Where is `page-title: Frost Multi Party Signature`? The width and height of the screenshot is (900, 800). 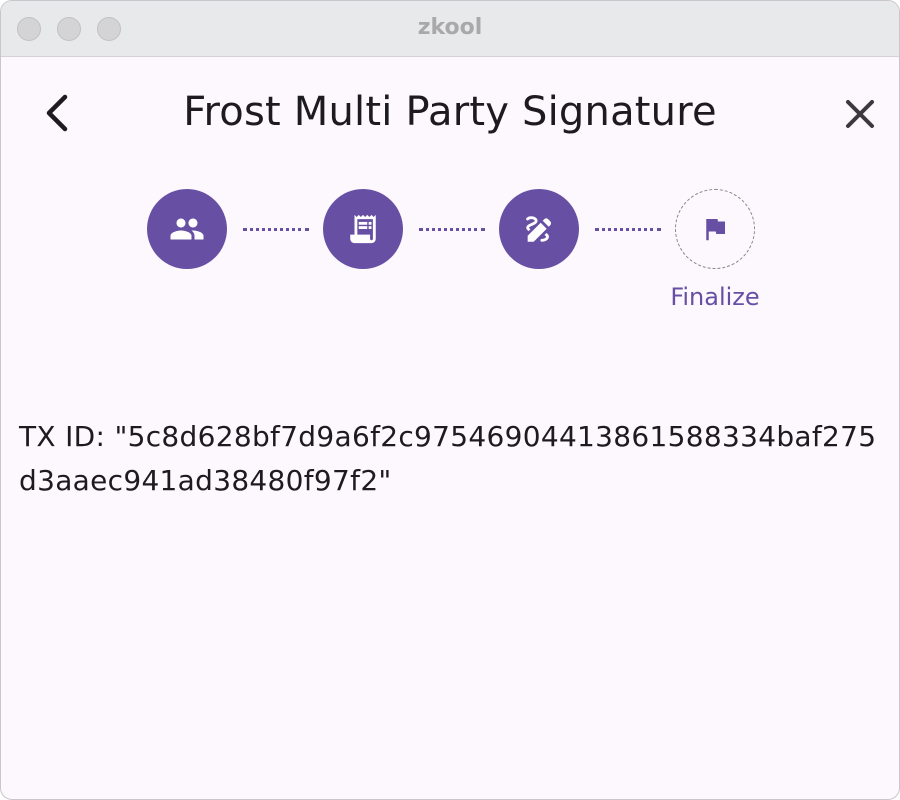 page-title: Frost Multi Party Signature is located at coordinates (450, 112).